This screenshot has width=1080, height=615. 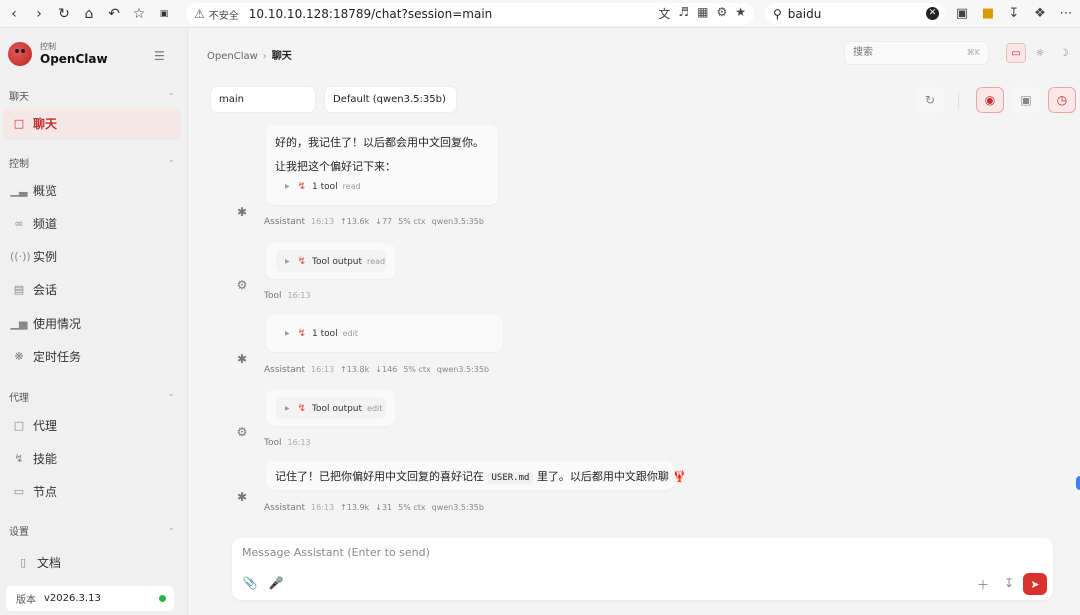 I want to click on version-label: 版本, so click(x=26, y=600).